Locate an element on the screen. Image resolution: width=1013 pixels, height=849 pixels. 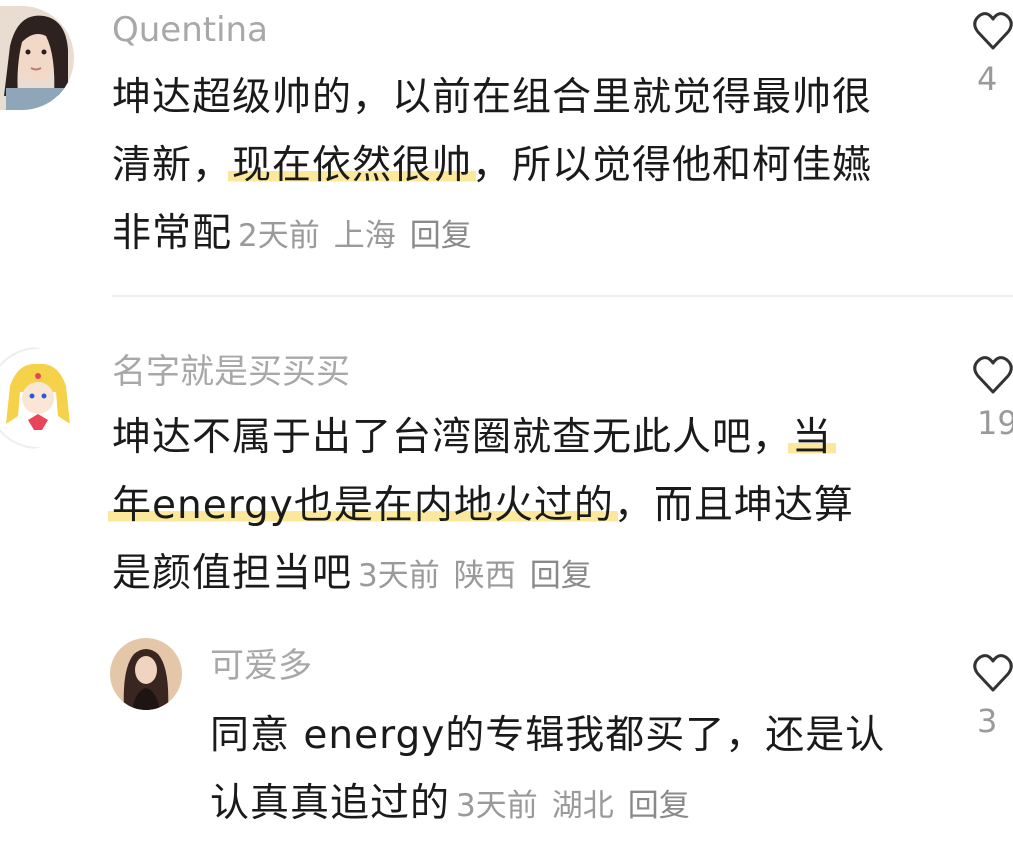
comment-line: 是颜值担当吧 3天前 陕西 回复 is located at coordinates (483, 574).